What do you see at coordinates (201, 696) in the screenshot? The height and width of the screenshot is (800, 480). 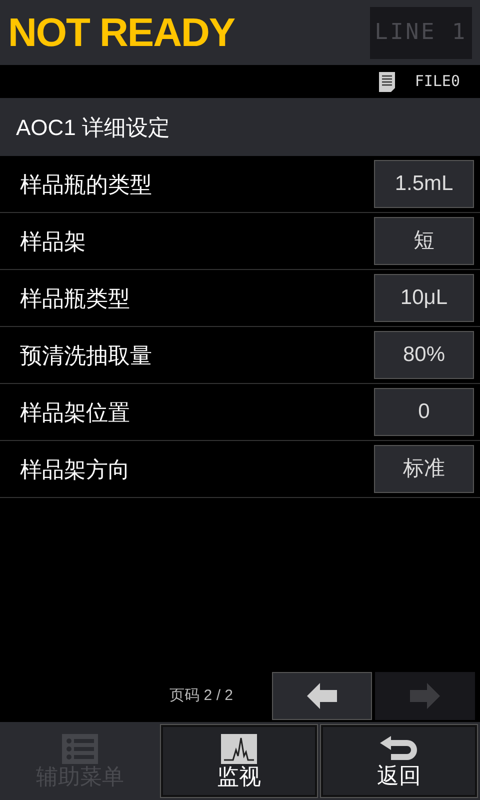 I see `page-indicator: 页码 2 / 2` at bounding box center [201, 696].